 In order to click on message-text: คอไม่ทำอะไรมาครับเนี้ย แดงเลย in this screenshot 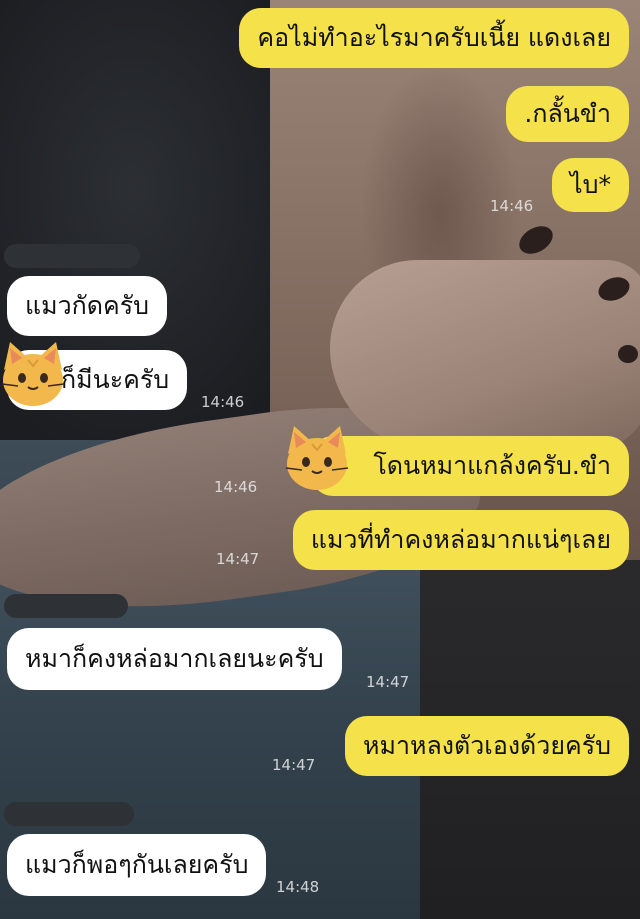, I will do `click(434, 37)`.